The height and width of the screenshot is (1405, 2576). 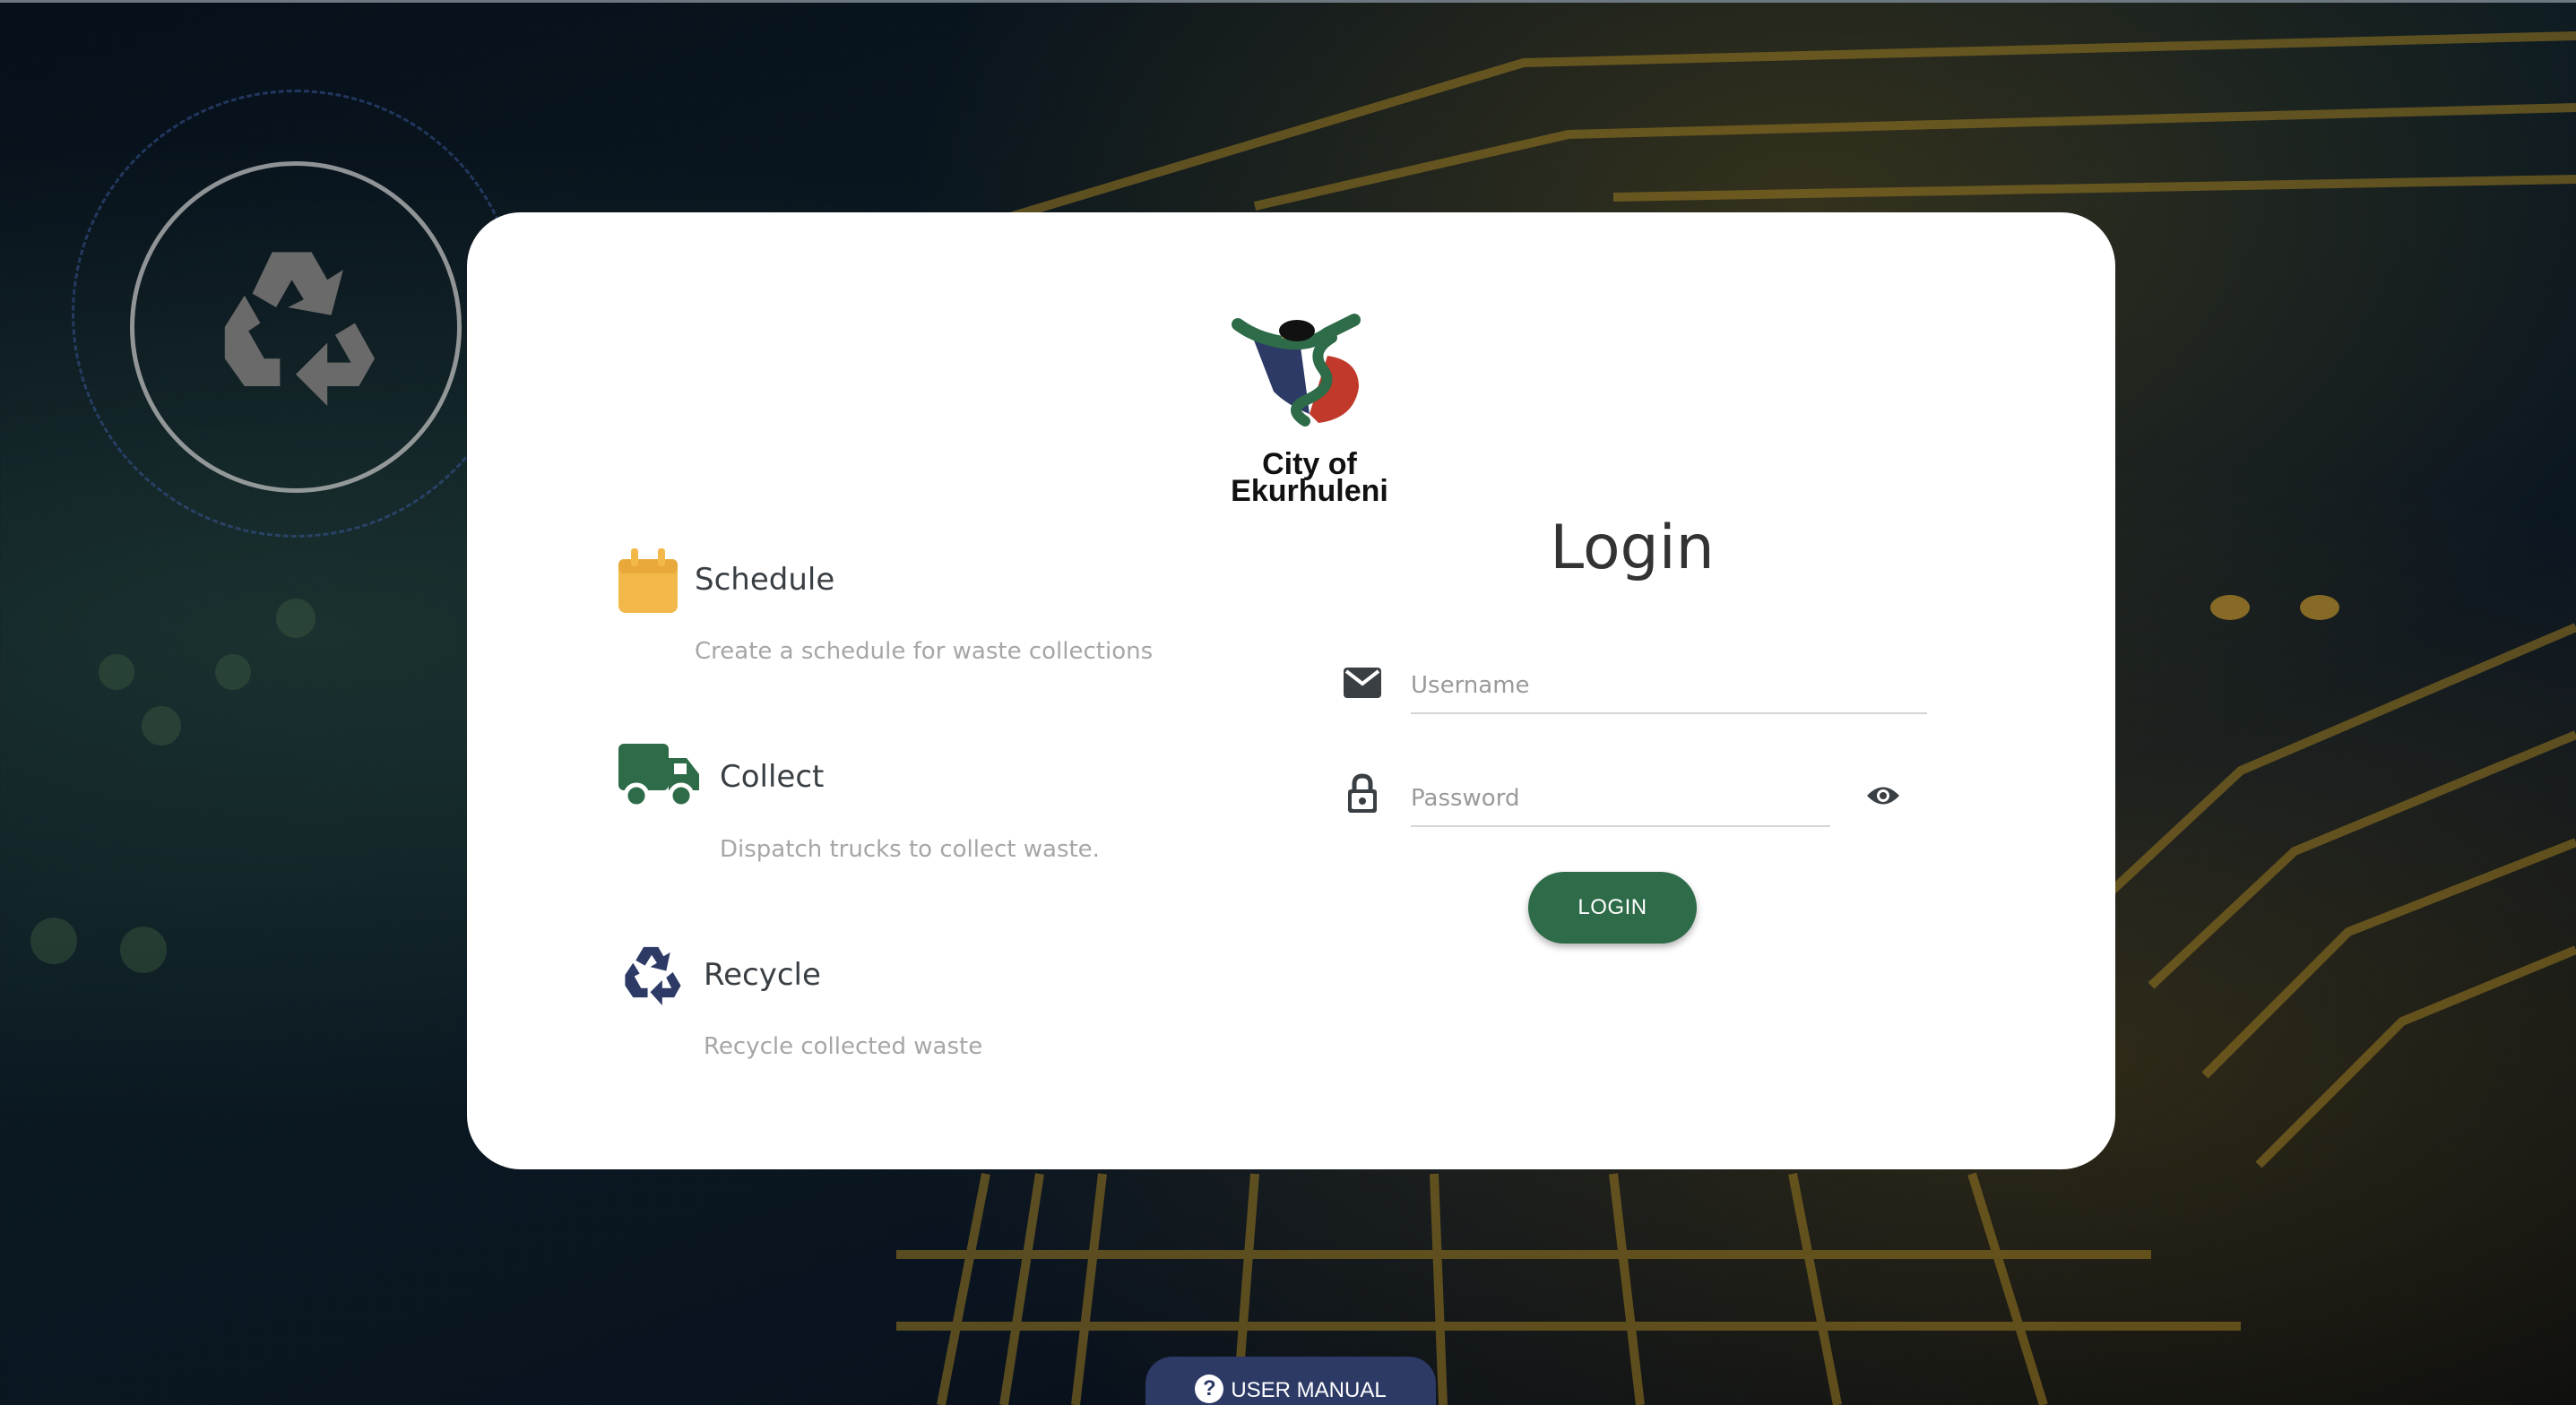 I want to click on login-title: Login, so click(x=1632, y=548).